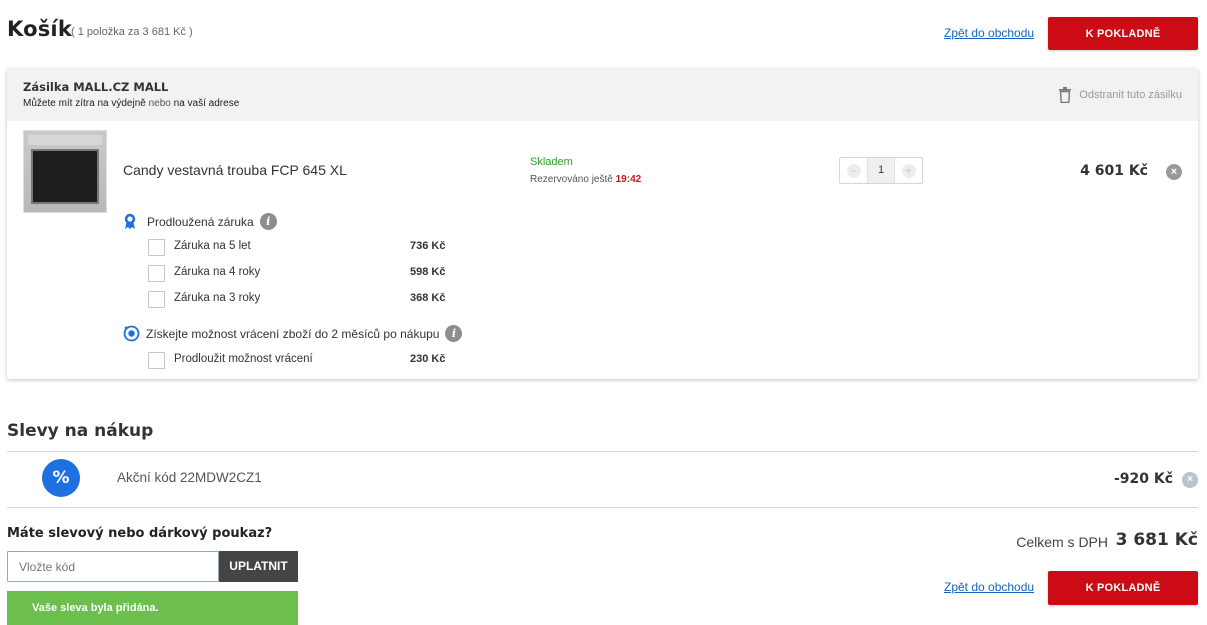 The height and width of the screenshot is (625, 1207). What do you see at coordinates (140, 533) in the screenshot?
I see `voucher-question: Máte slevový nebo dárkový poukaz?` at bounding box center [140, 533].